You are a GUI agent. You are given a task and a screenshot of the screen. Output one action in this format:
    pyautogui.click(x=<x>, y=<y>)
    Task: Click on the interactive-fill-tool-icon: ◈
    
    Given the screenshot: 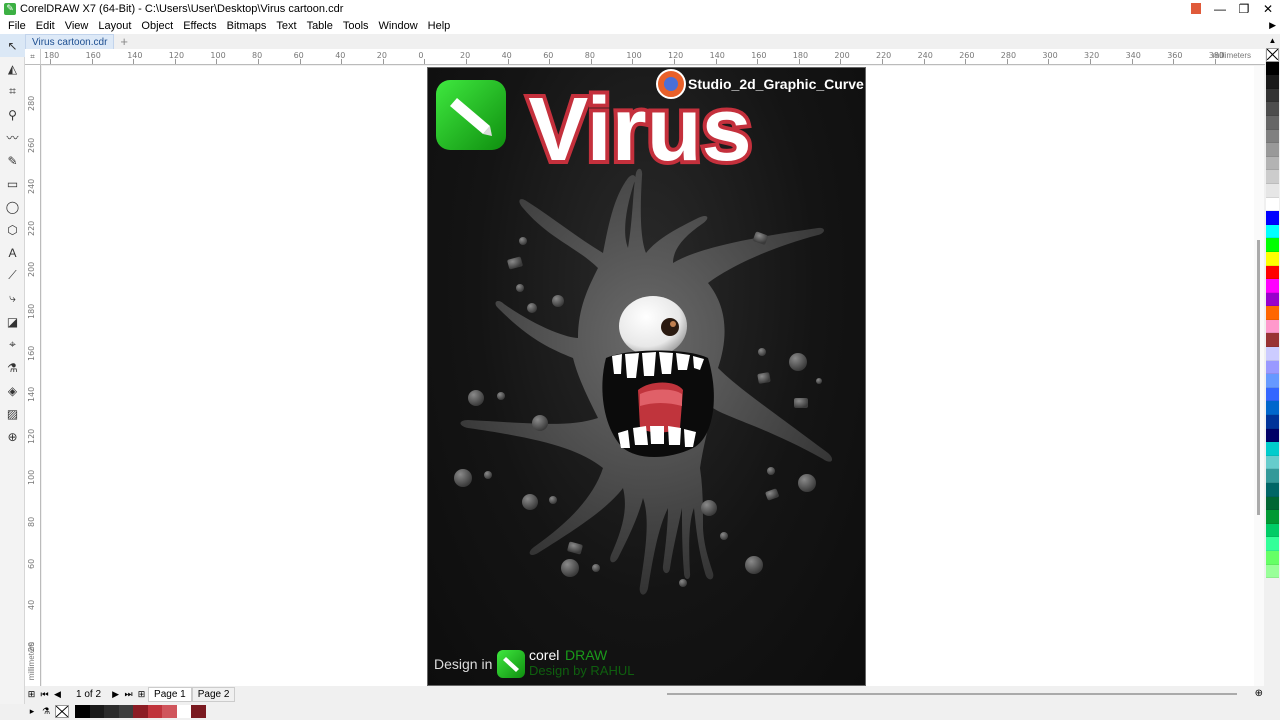 What is the action you would take?
    pyautogui.click(x=12, y=390)
    